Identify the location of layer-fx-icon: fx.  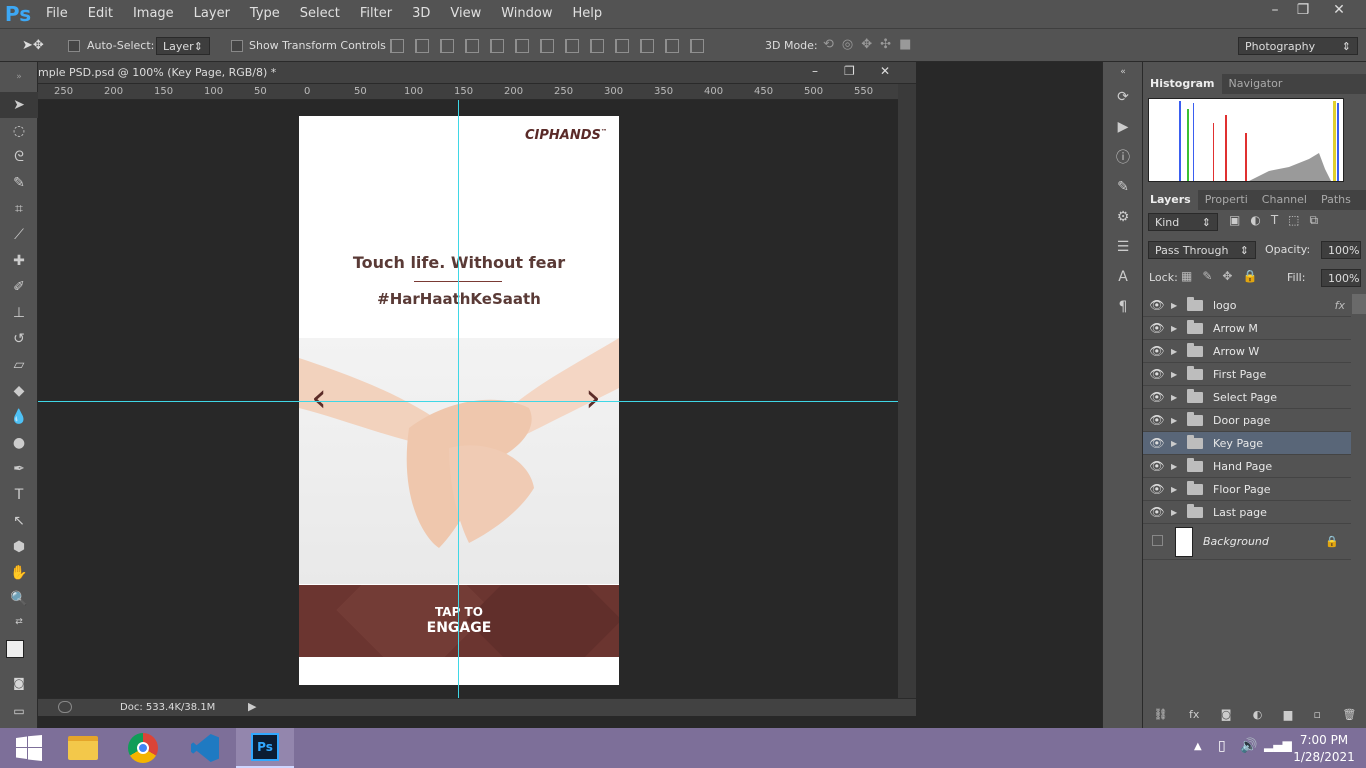
(1340, 305).